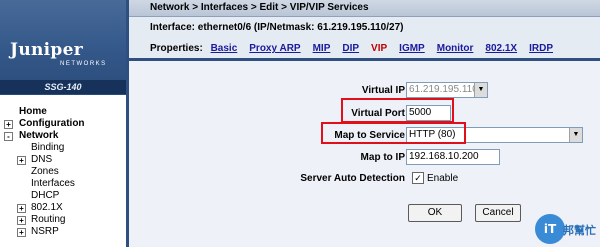  Describe the element at coordinates (39, 135) in the screenshot. I see `sidebar-item-label: Network` at that location.